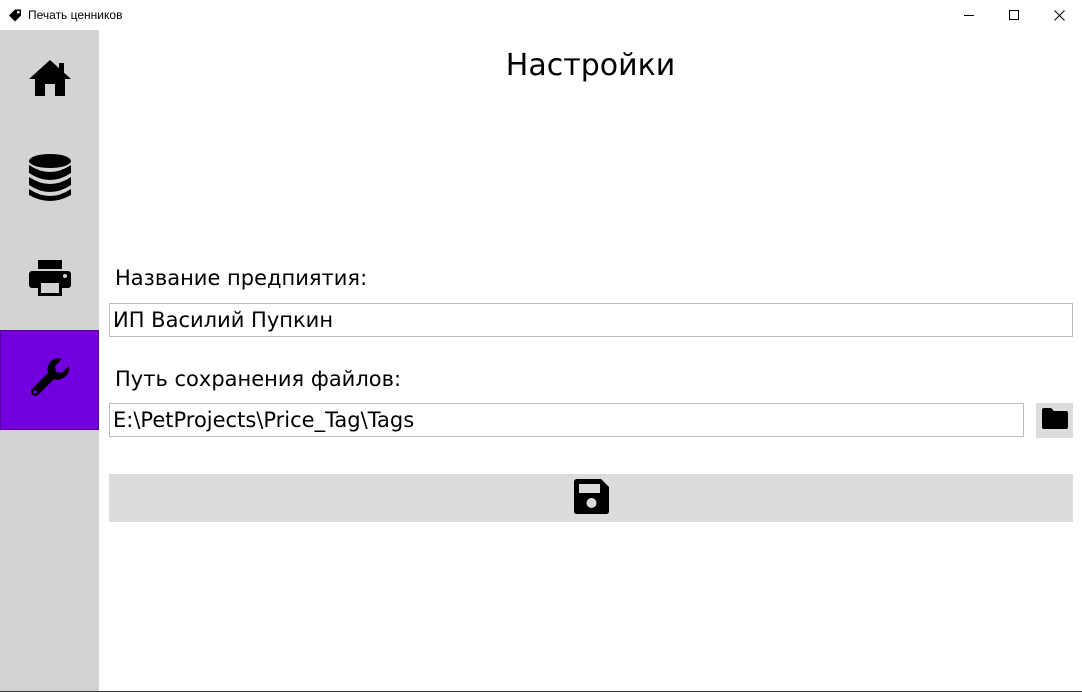 Image resolution: width=1082 pixels, height=692 pixels. I want to click on folder-icon, so click(1055, 420).